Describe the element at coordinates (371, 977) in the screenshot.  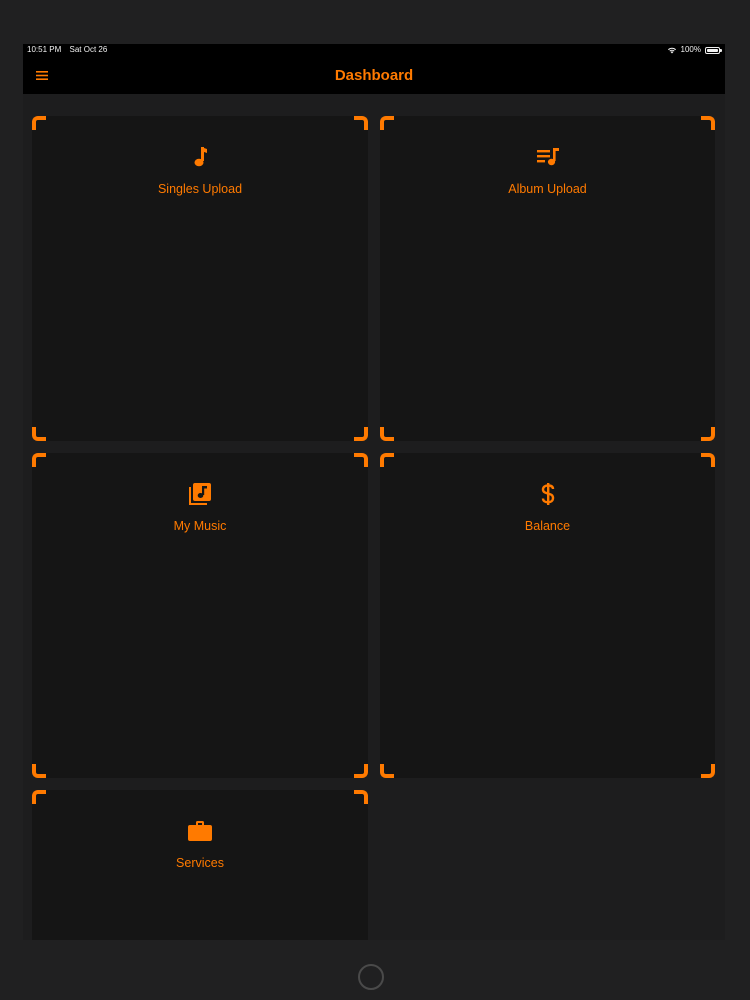
I see `home-button` at that location.